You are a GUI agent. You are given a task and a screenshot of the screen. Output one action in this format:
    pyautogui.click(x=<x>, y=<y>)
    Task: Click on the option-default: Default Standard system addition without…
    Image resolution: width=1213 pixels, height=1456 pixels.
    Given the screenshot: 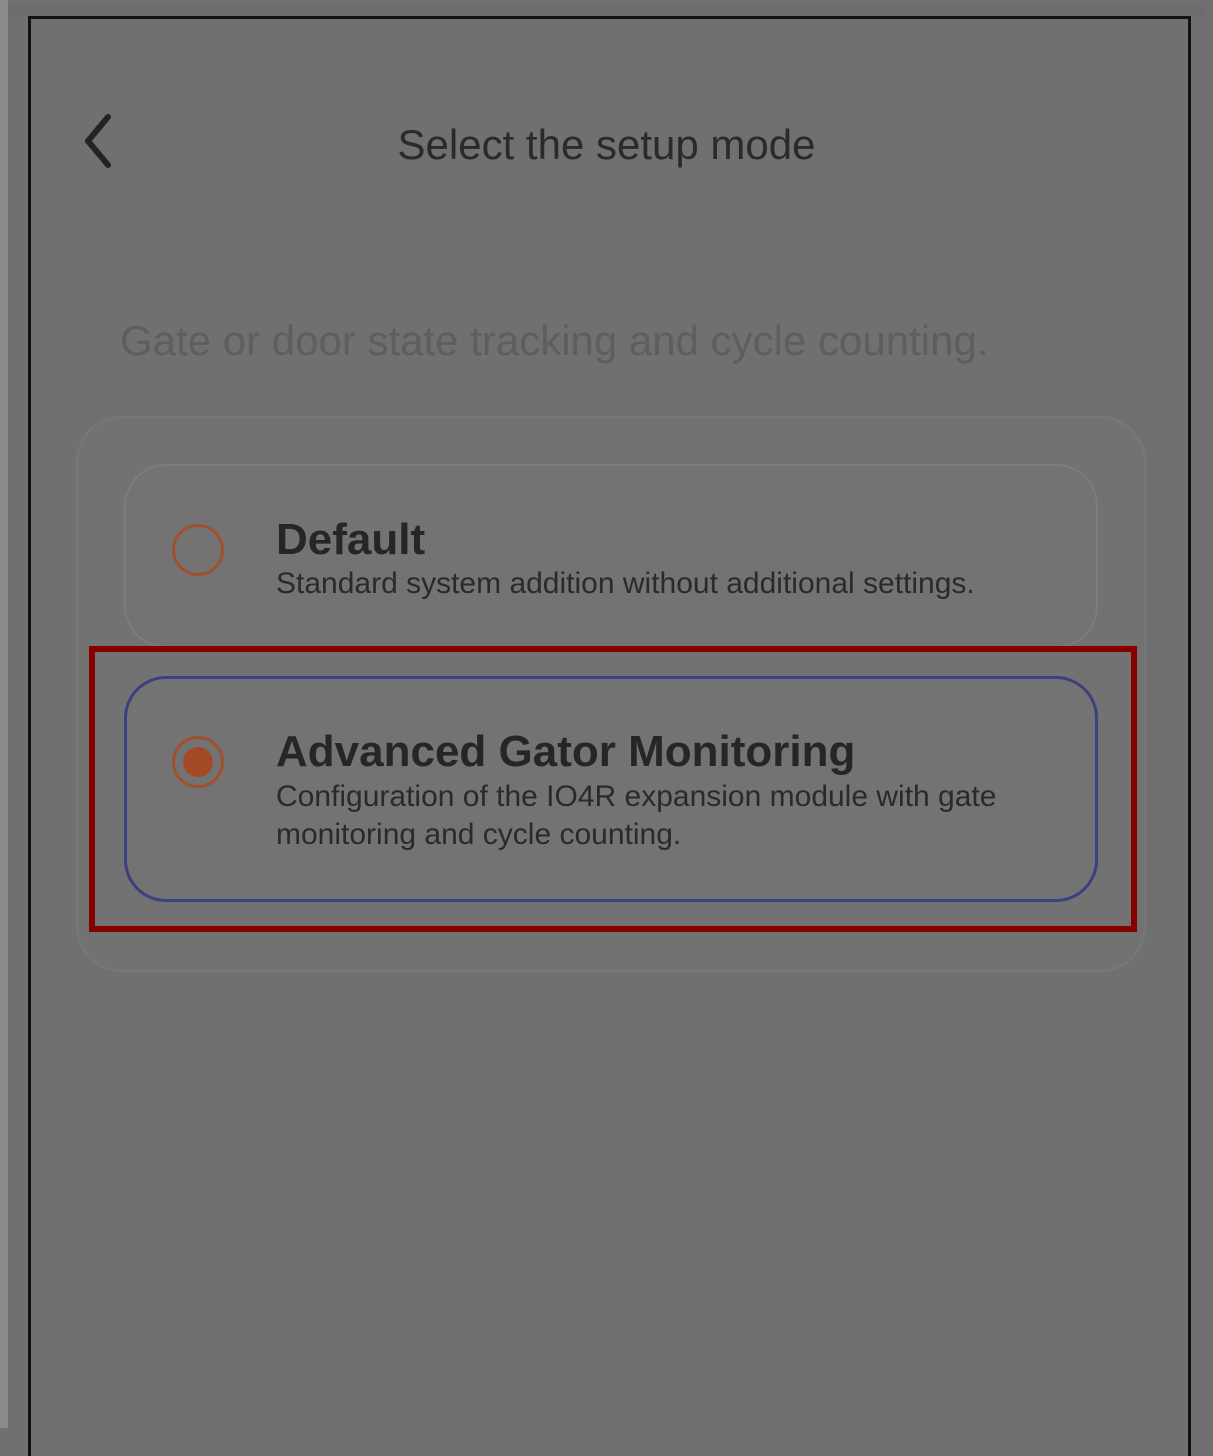 What is the action you would take?
    pyautogui.click(x=611, y=556)
    